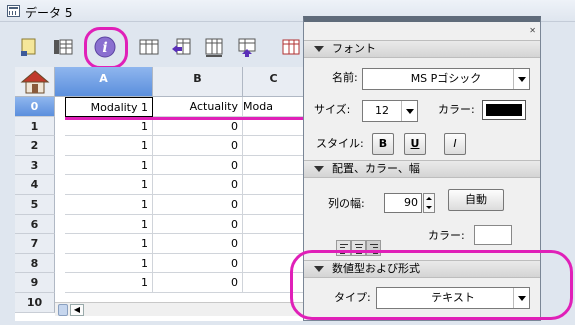  Describe the element at coordinates (104, 82) in the screenshot. I see `column-header-a: A` at that location.